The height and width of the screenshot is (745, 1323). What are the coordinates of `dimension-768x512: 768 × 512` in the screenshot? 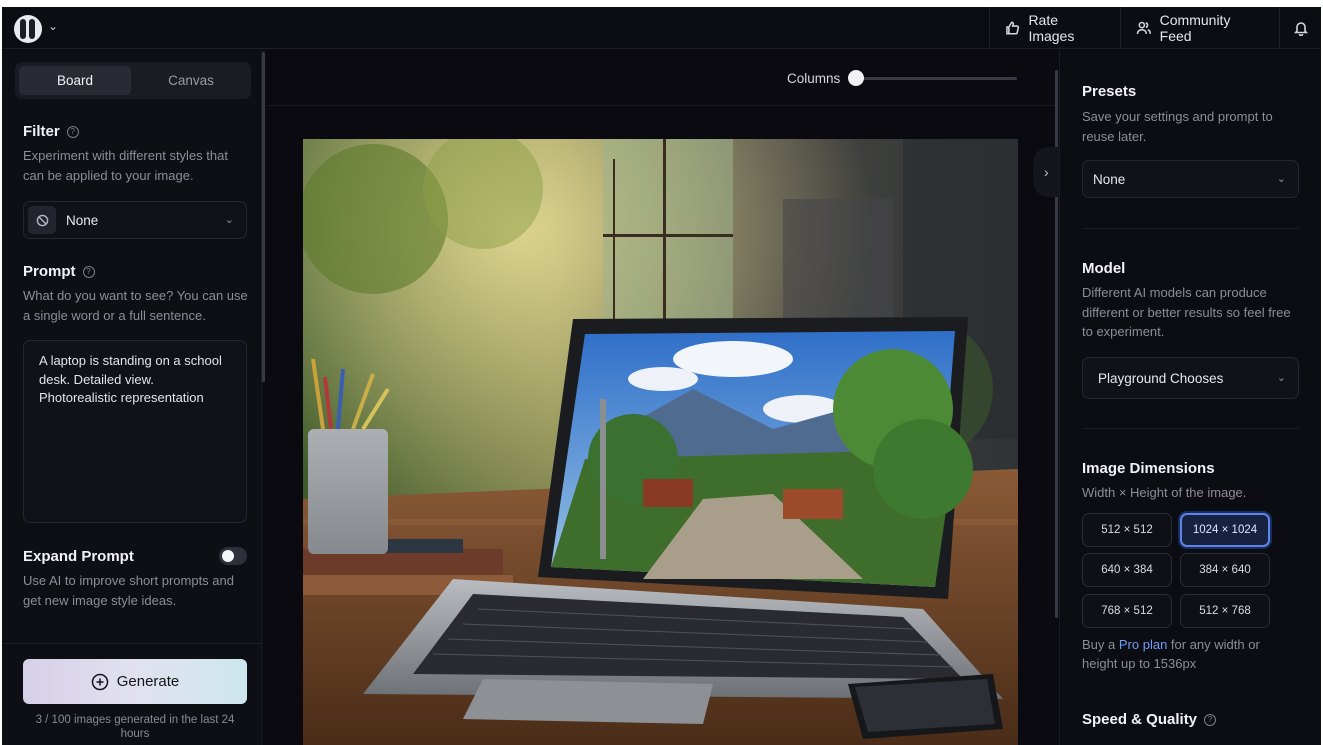 It's located at (1127, 611).